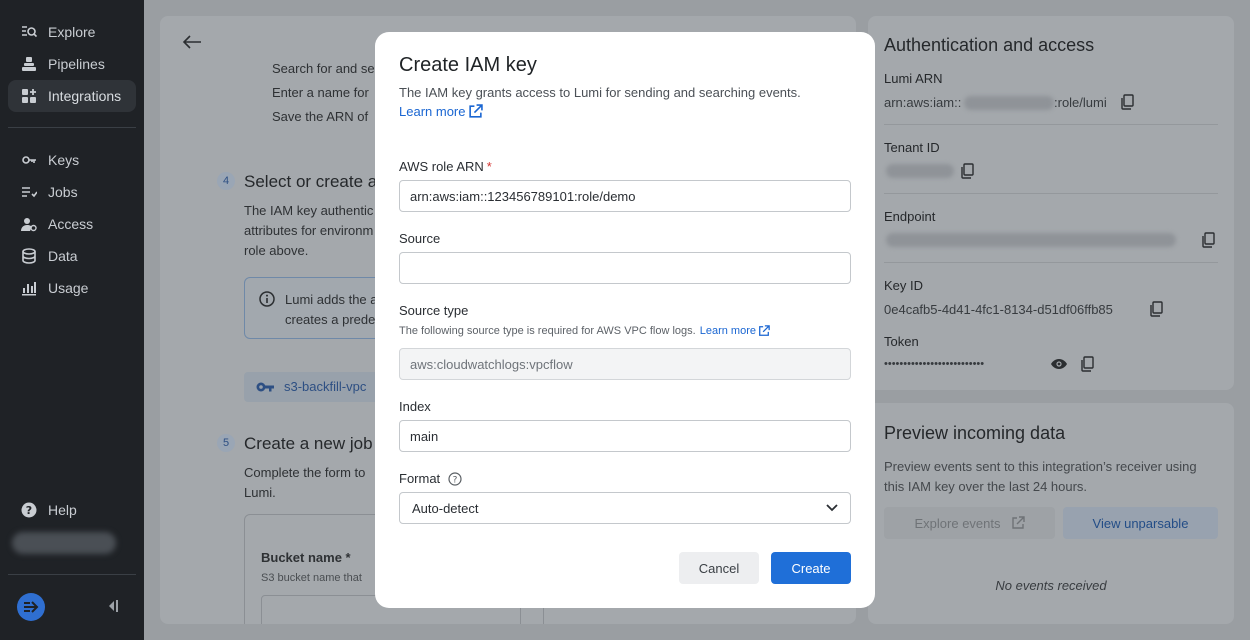 Image resolution: width=1250 pixels, height=640 pixels. I want to click on step-number-badge: 4, so click(226, 181).